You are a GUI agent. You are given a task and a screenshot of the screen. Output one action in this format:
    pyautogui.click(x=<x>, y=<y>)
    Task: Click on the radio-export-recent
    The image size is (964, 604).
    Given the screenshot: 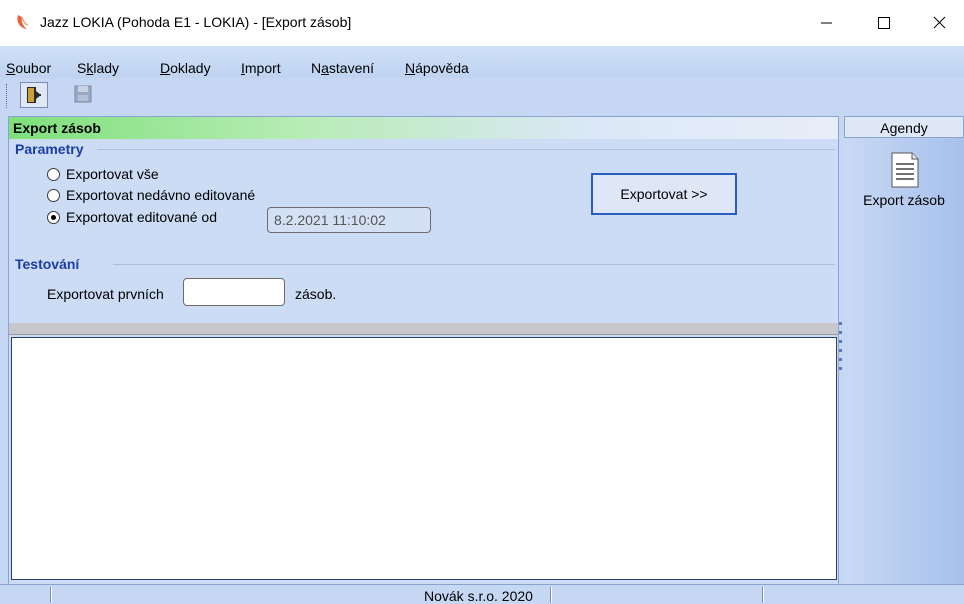 What is the action you would take?
    pyautogui.click(x=53, y=195)
    